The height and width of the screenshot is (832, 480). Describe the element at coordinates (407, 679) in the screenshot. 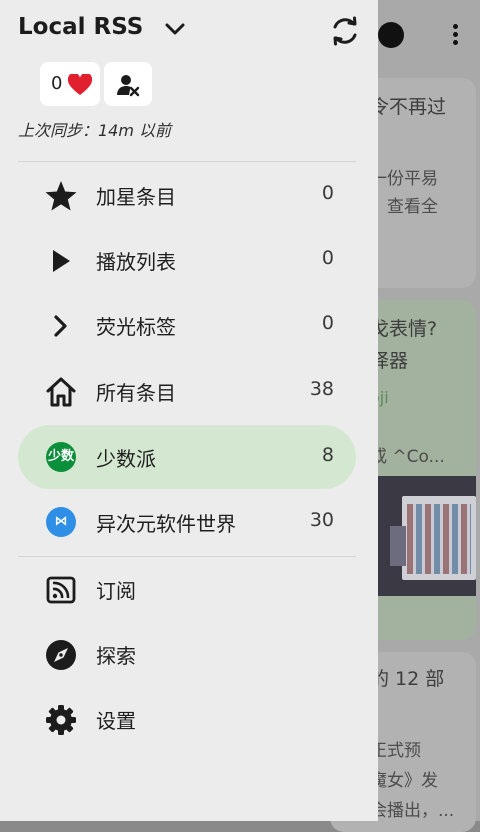

I see `card-title: 的 12 部` at that location.